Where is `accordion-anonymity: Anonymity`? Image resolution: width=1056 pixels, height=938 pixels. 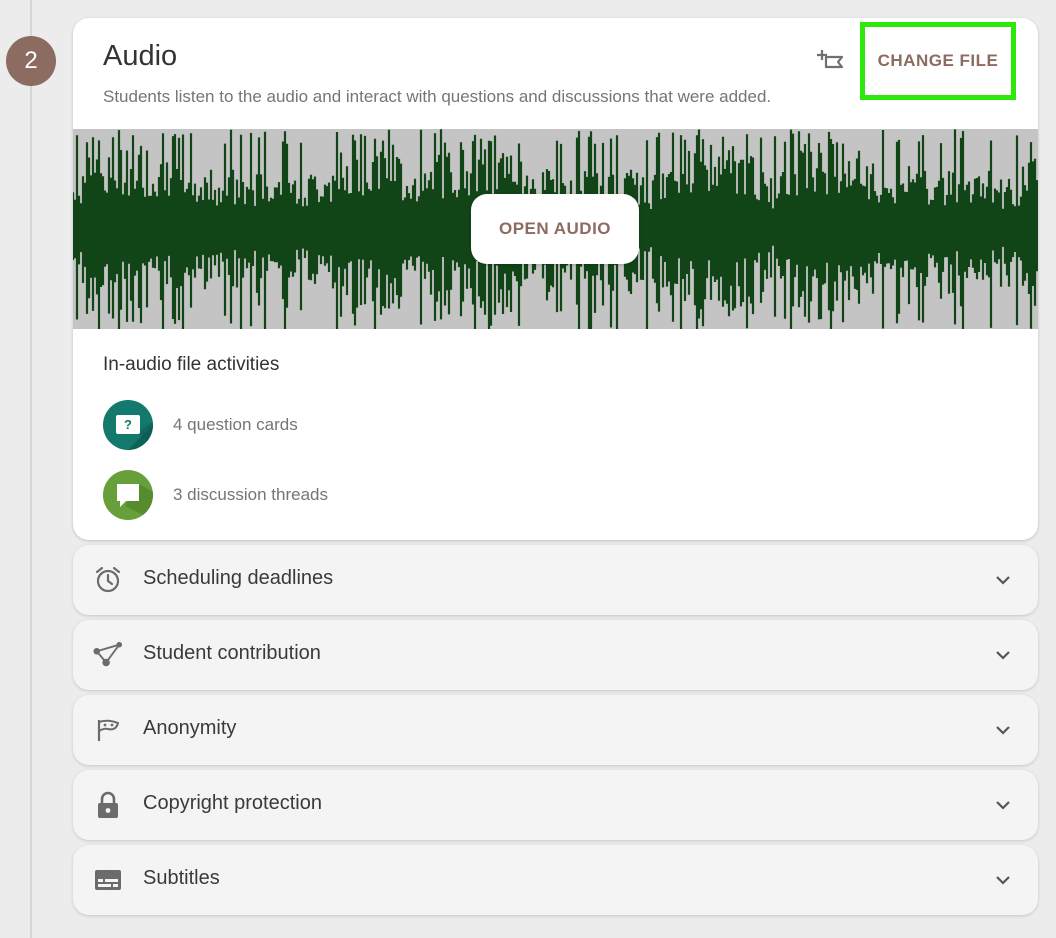
accordion-anonymity: Anonymity is located at coordinates (555, 730).